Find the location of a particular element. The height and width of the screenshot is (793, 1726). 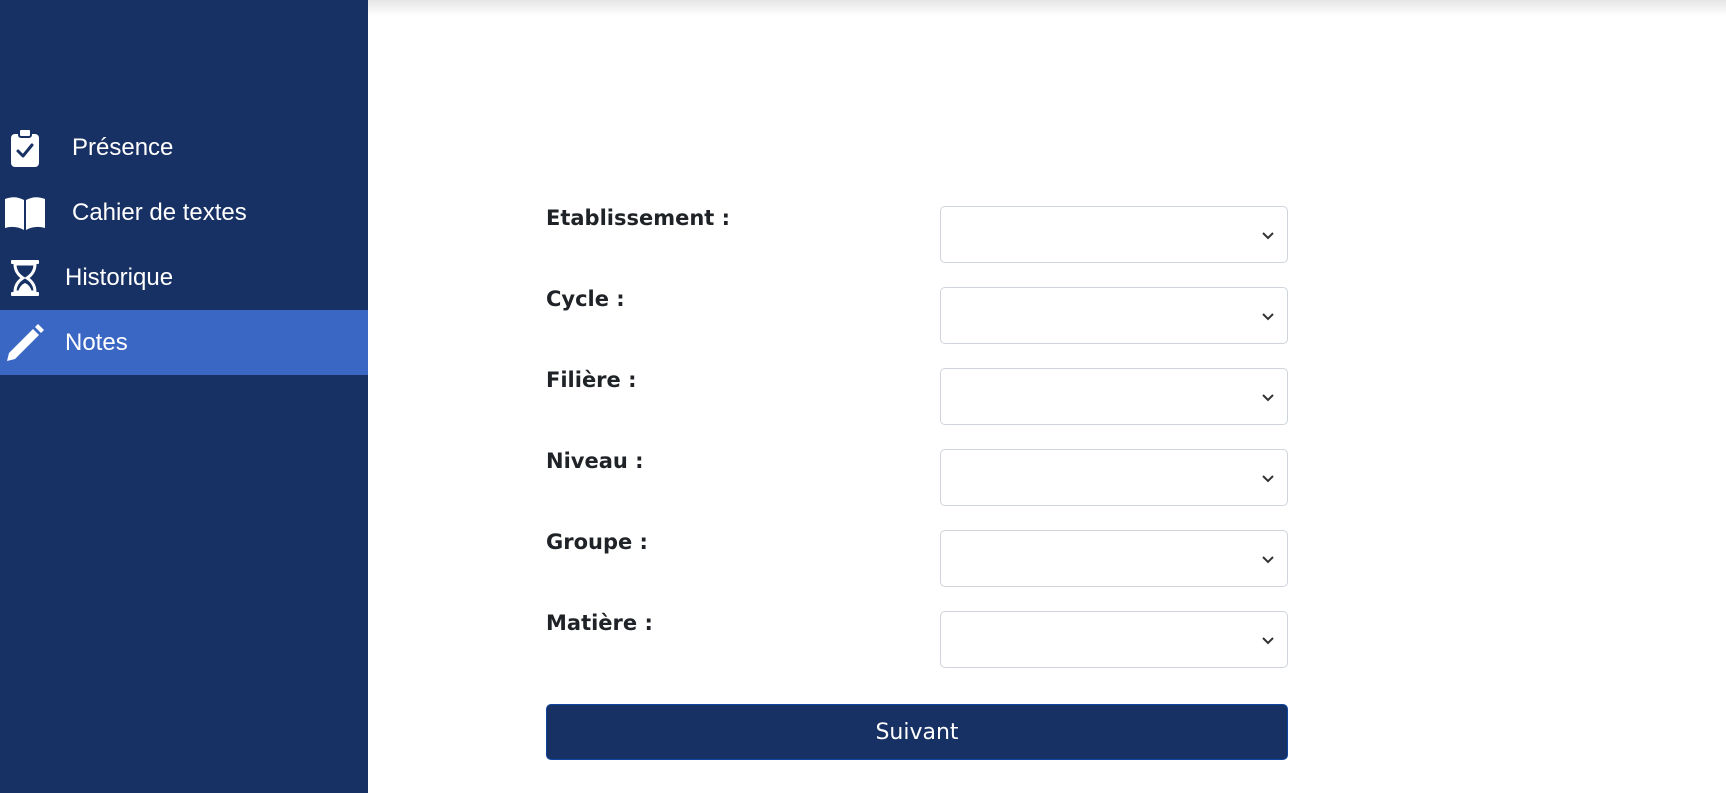

sidebar-item-cahier-de-textes: Cahier de textes is located at coordinates (184, 212).